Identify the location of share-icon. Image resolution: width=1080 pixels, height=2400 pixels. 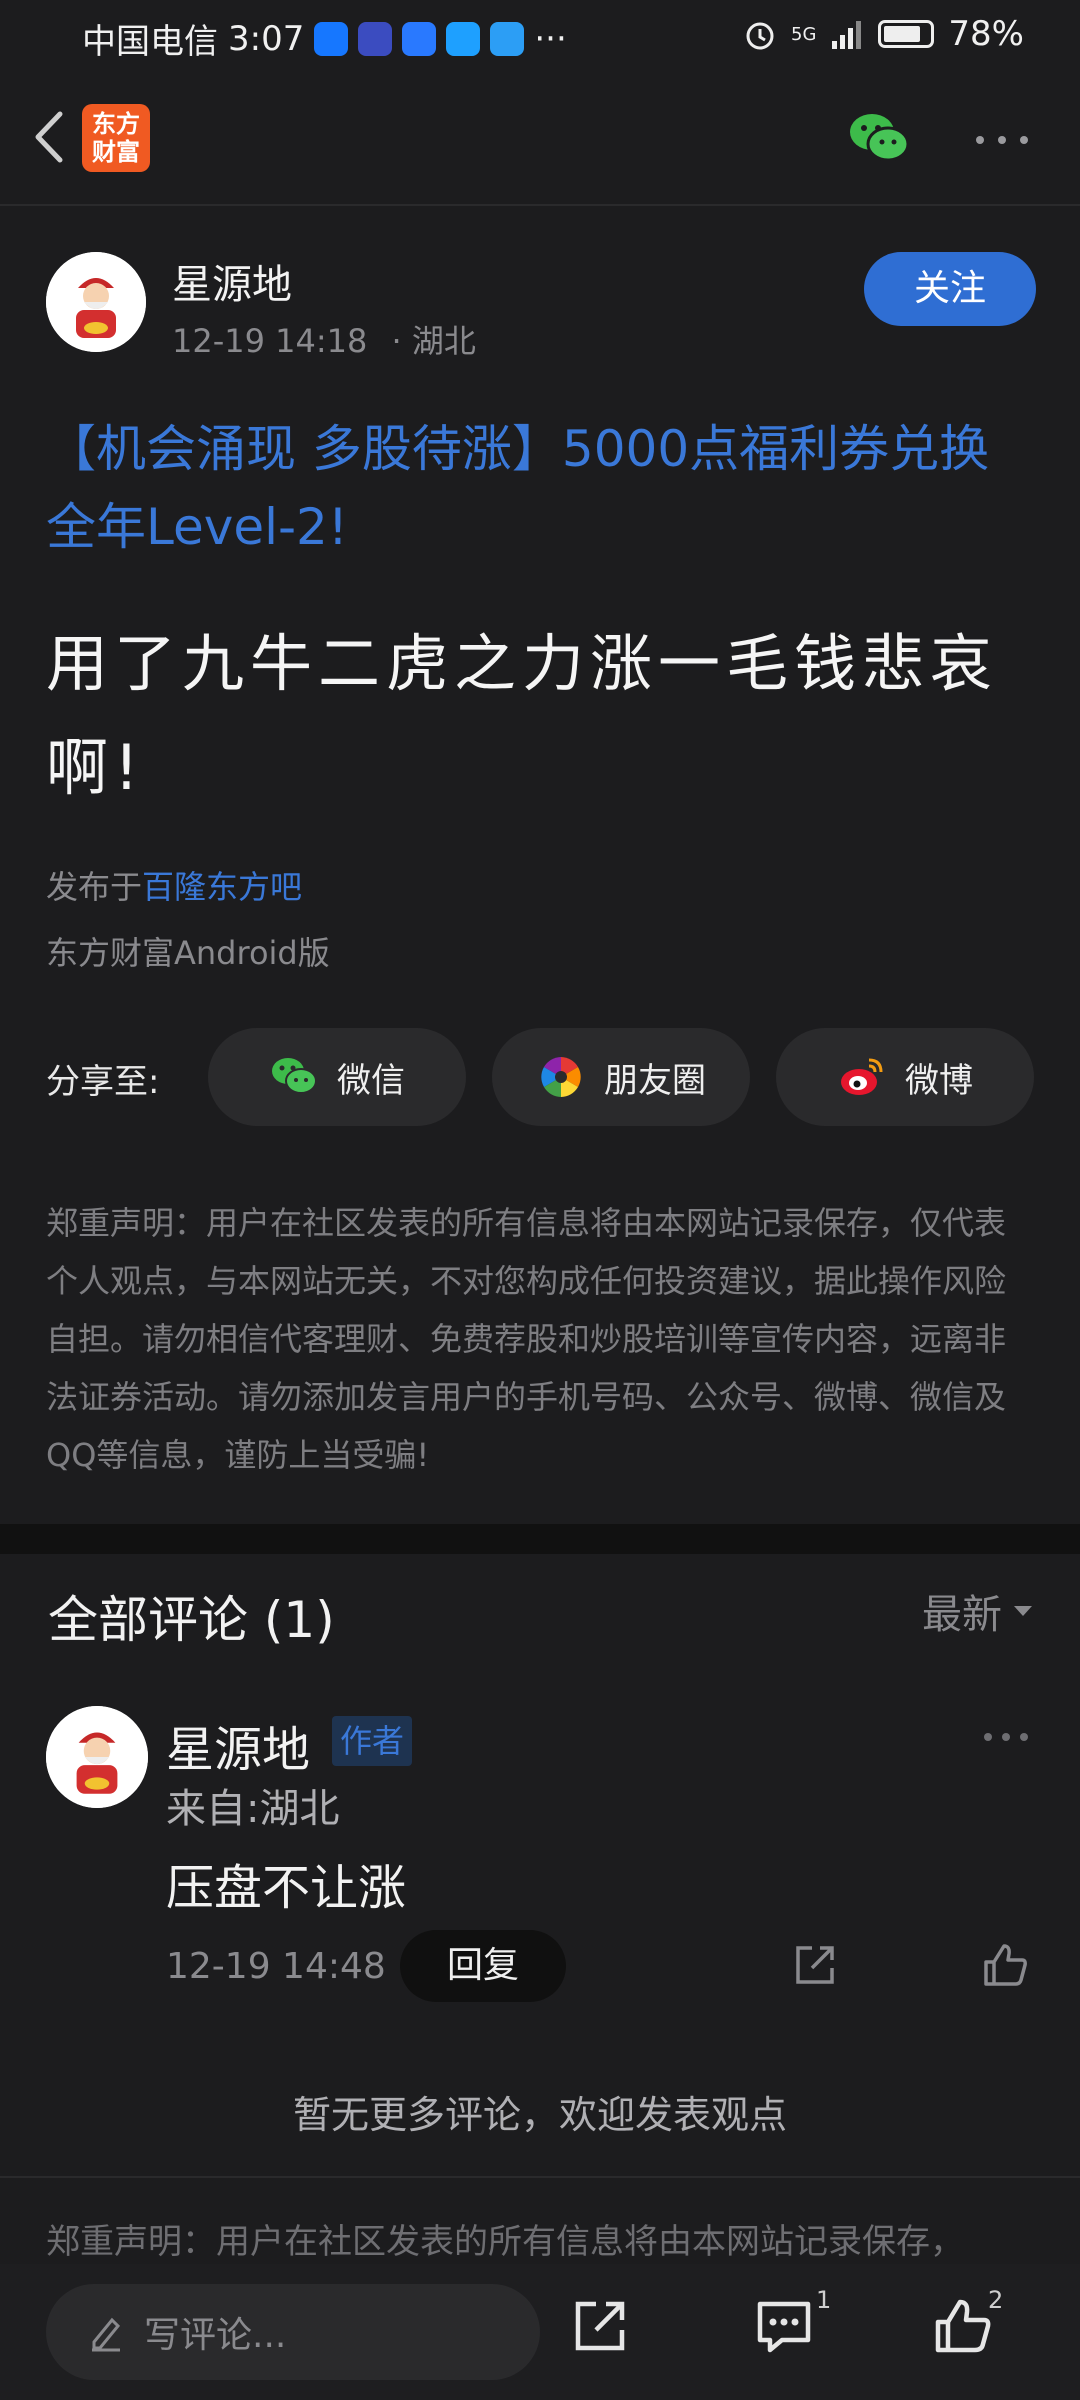
(600, 2326).